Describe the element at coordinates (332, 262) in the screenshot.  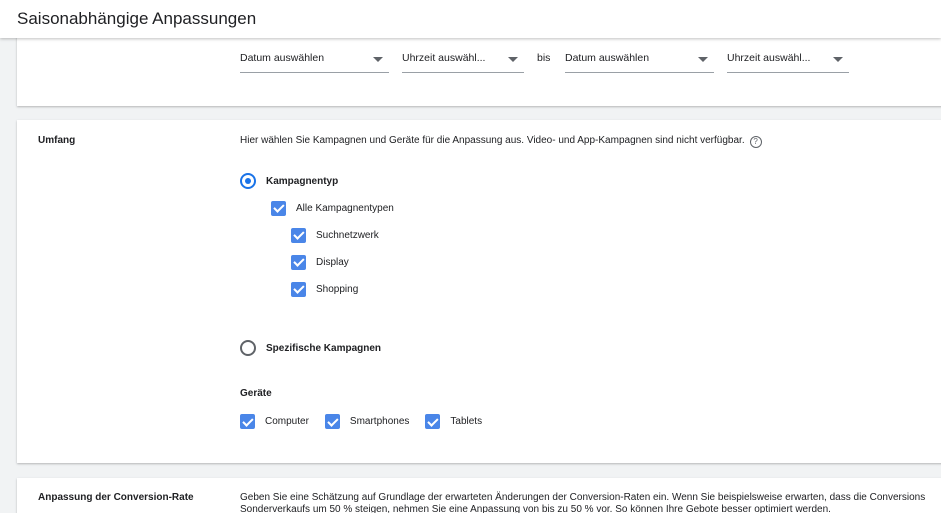
I see `checkbox-display-label: Display` at that location.